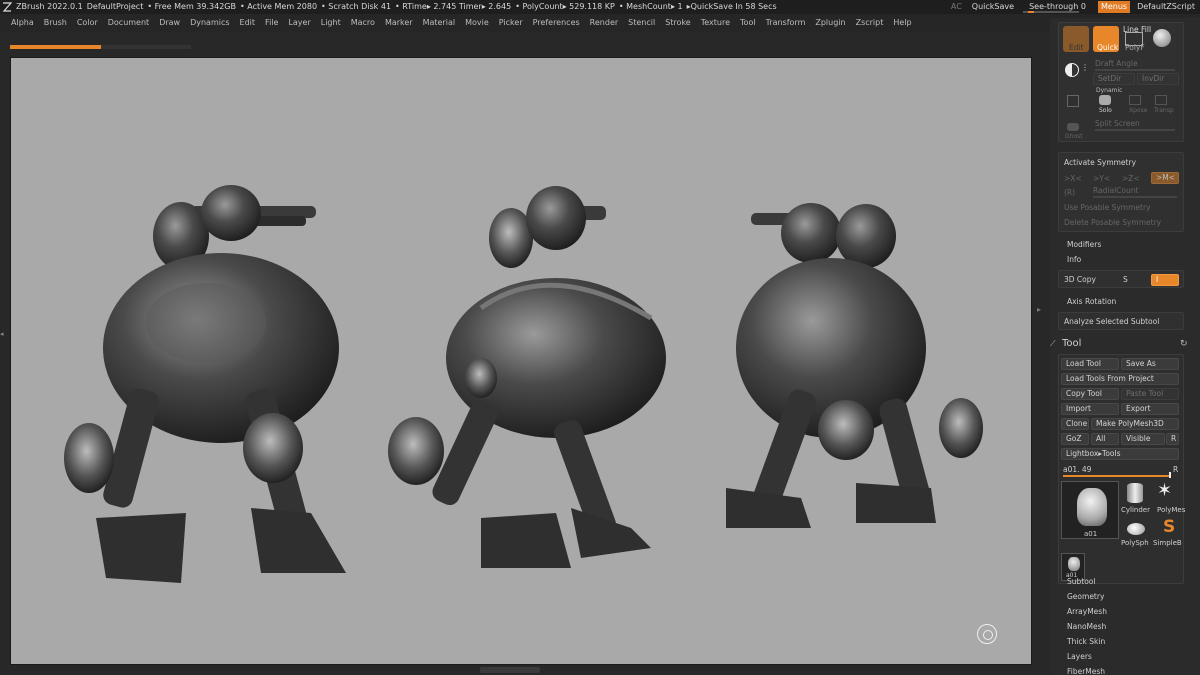 The height and width of the screenshot is (675, 1200). What do you see at coordinates (1090, 409) in the screenshot?
I see `import-button: Import` at bounding box center [1090, 409].